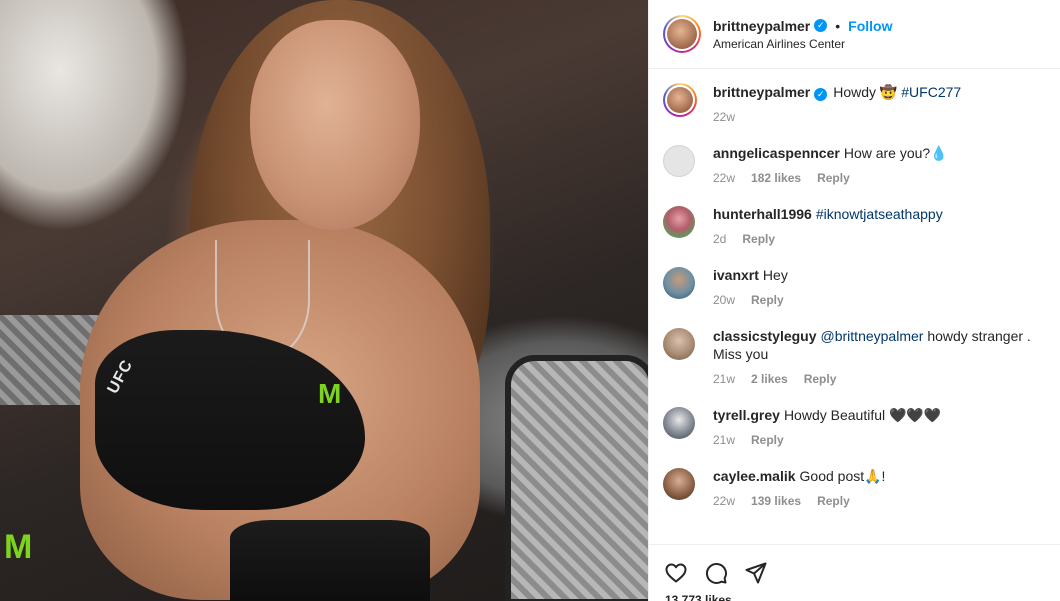 The width and height of the screenshot is (1060, 601). I want to click on comment-username: caylee.malik, so click(754, 476).